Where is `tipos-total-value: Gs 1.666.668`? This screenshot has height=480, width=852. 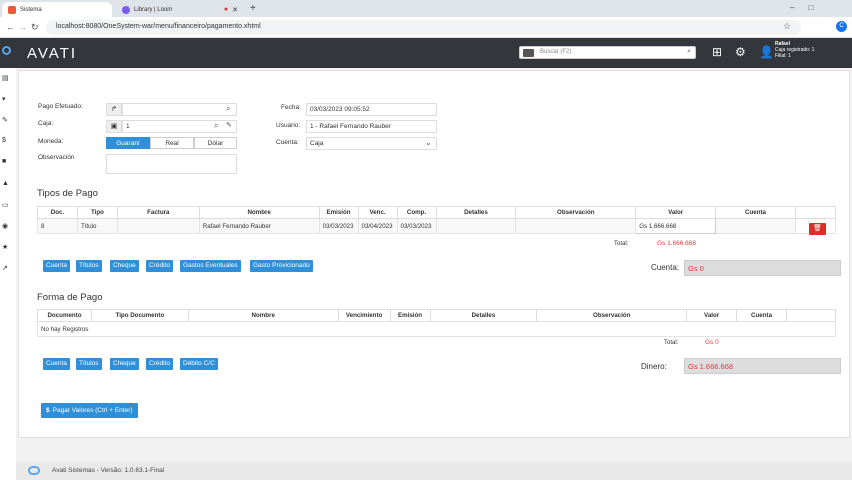 tipos-total-value: Gs 1.666.668 is located at coordinates (677, 243).